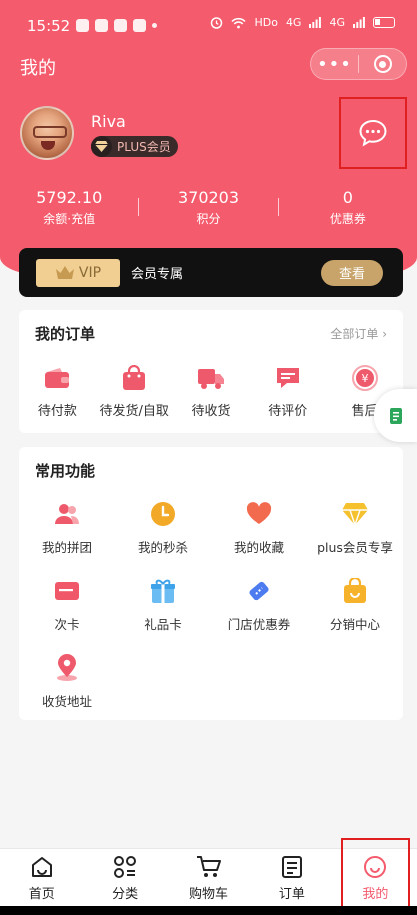 The image size is (417, 915). Describe the element at coordinates (337, 22) in the screenshot. I see `network-label-2: 4G` at that location.